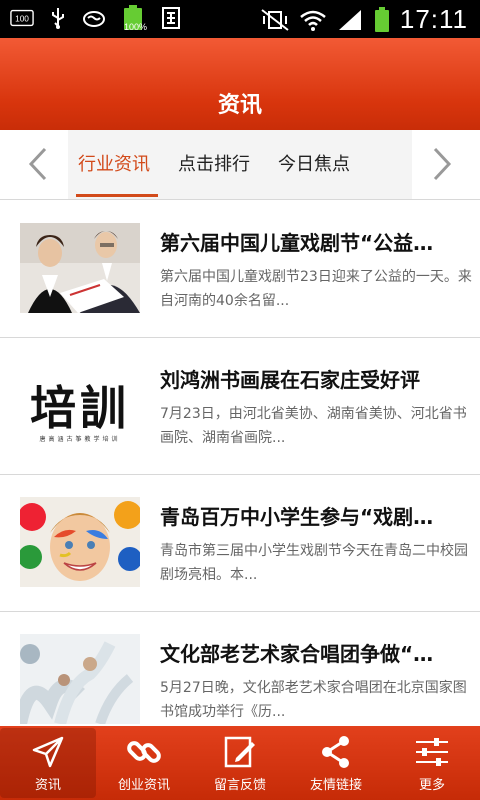 This screenshot has width=480, height=800. I want to click on nav-item-feedback: 留言反馈, so click(240, 763).